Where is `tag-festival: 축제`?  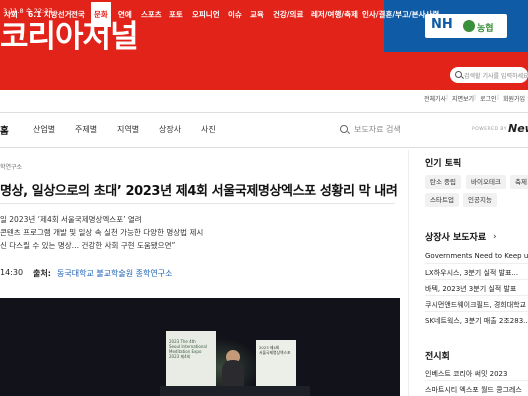
tag-festival: 축제 is located at coordinates (519, 182).